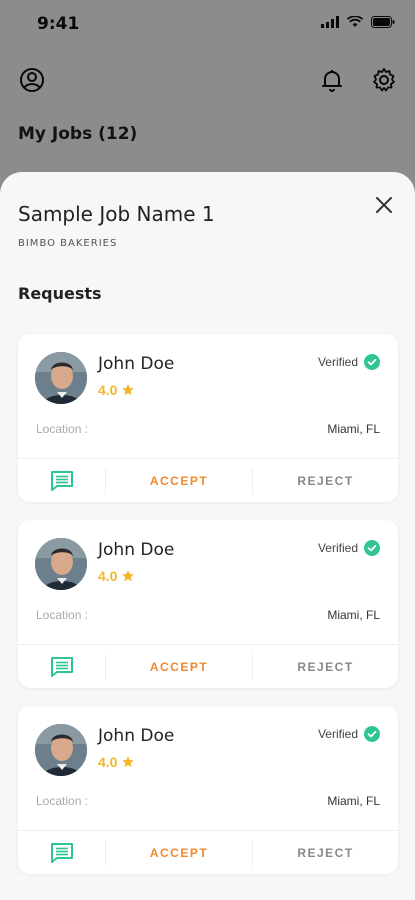  I want to click on job-title: Sample Job Name 1, so click(116, 214).